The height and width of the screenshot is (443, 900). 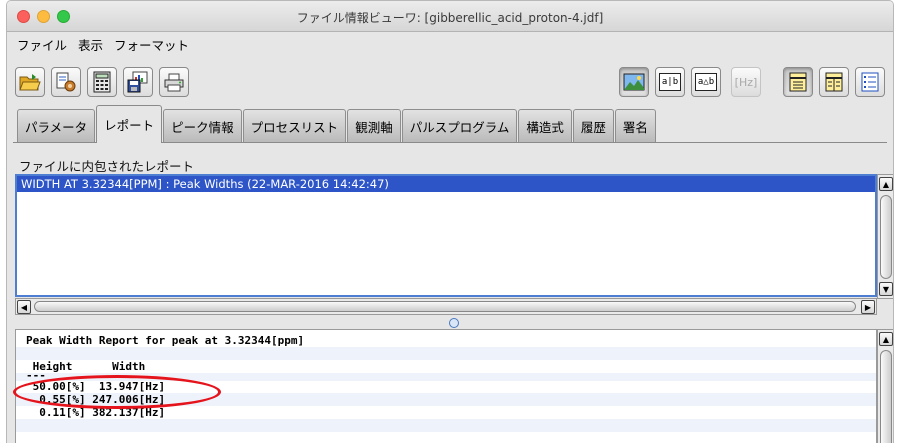 I want to click on tab-process-list: プロセスリスト, so click(x=294, y=126).